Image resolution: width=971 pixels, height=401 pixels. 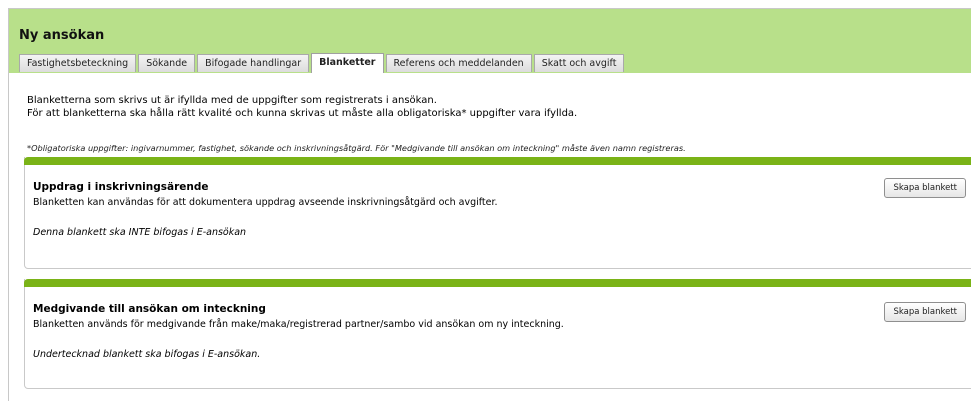 I want to click on create-form-button-uppdrag: Skapa blankett, so click(x=925, y=188).